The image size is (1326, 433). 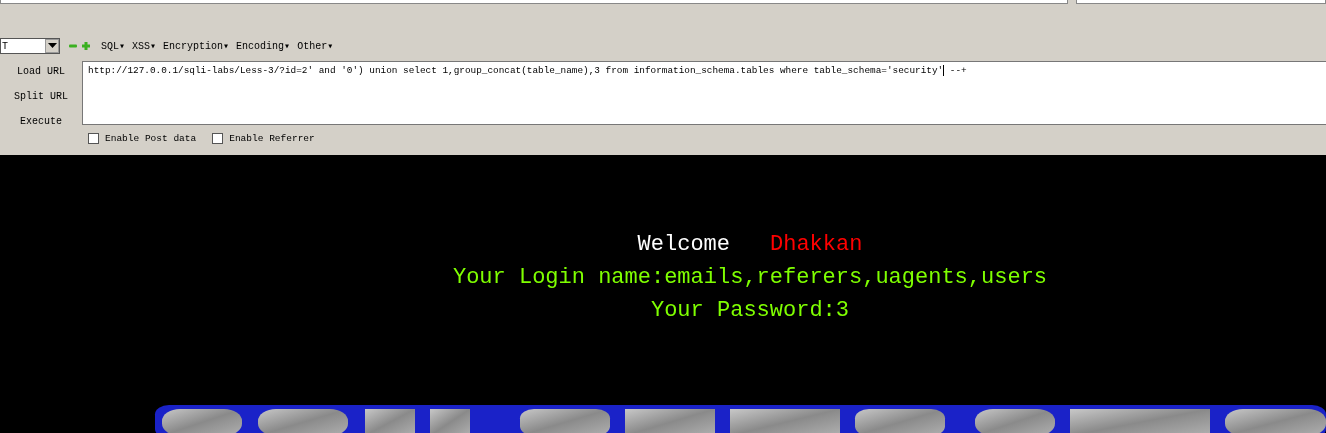 I want to click on username-text: Dhakkan, so click(x=816, y=245).